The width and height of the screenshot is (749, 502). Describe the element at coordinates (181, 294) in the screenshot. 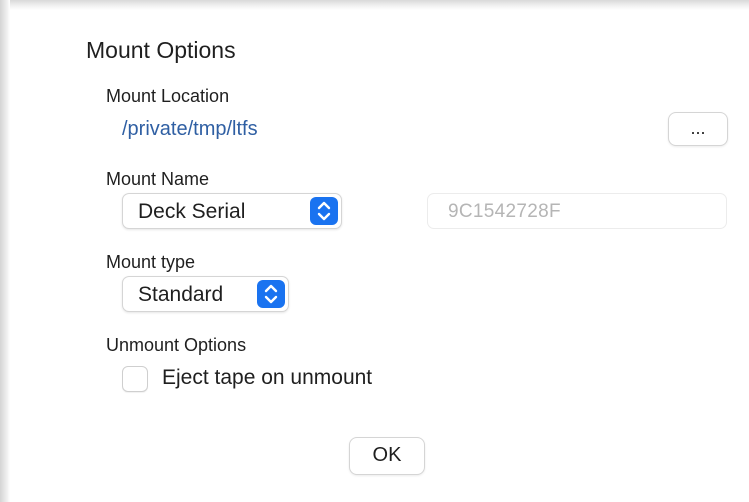

I see `mount-type-selected-value: Standard` at that location.